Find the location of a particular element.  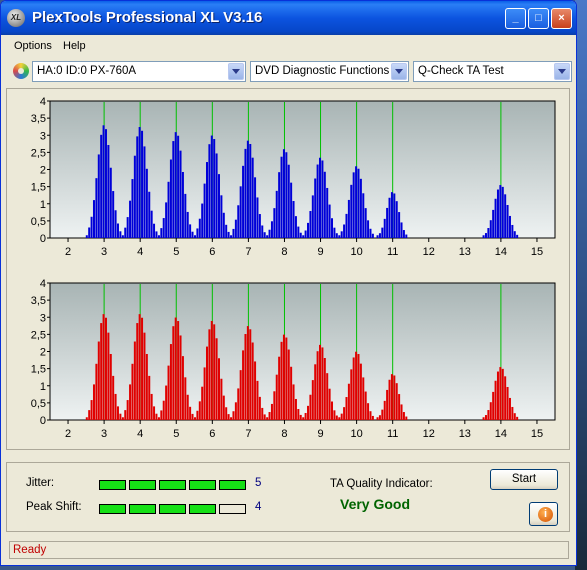

peak-shift-label: Peak Shift: is located at coordinates (54, 507).